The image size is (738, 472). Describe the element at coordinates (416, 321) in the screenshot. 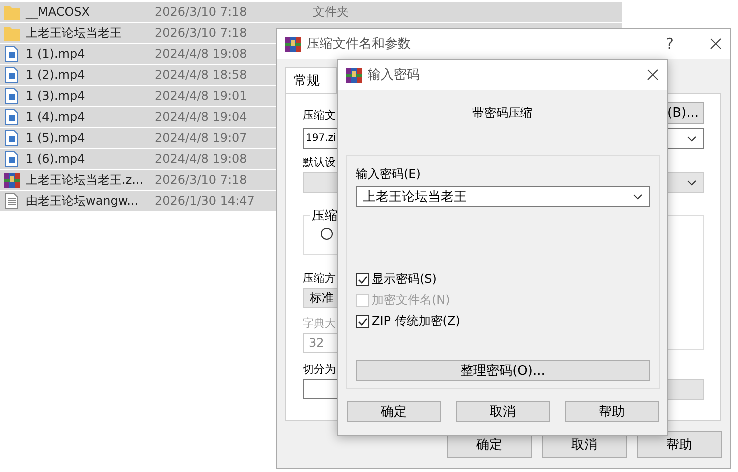

I see `checkbox-label: ZIP 传统加密(Z)` at that location.